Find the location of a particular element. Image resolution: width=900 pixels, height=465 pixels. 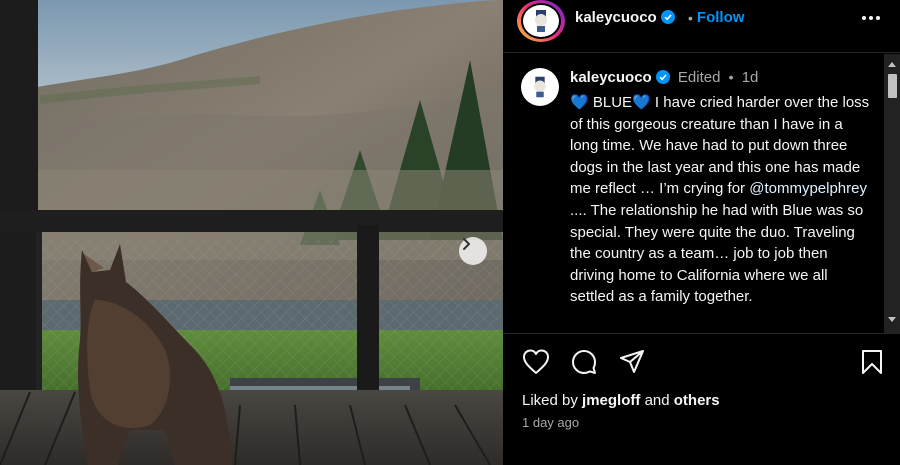

header-avatar is located at coordinates (541, 21).